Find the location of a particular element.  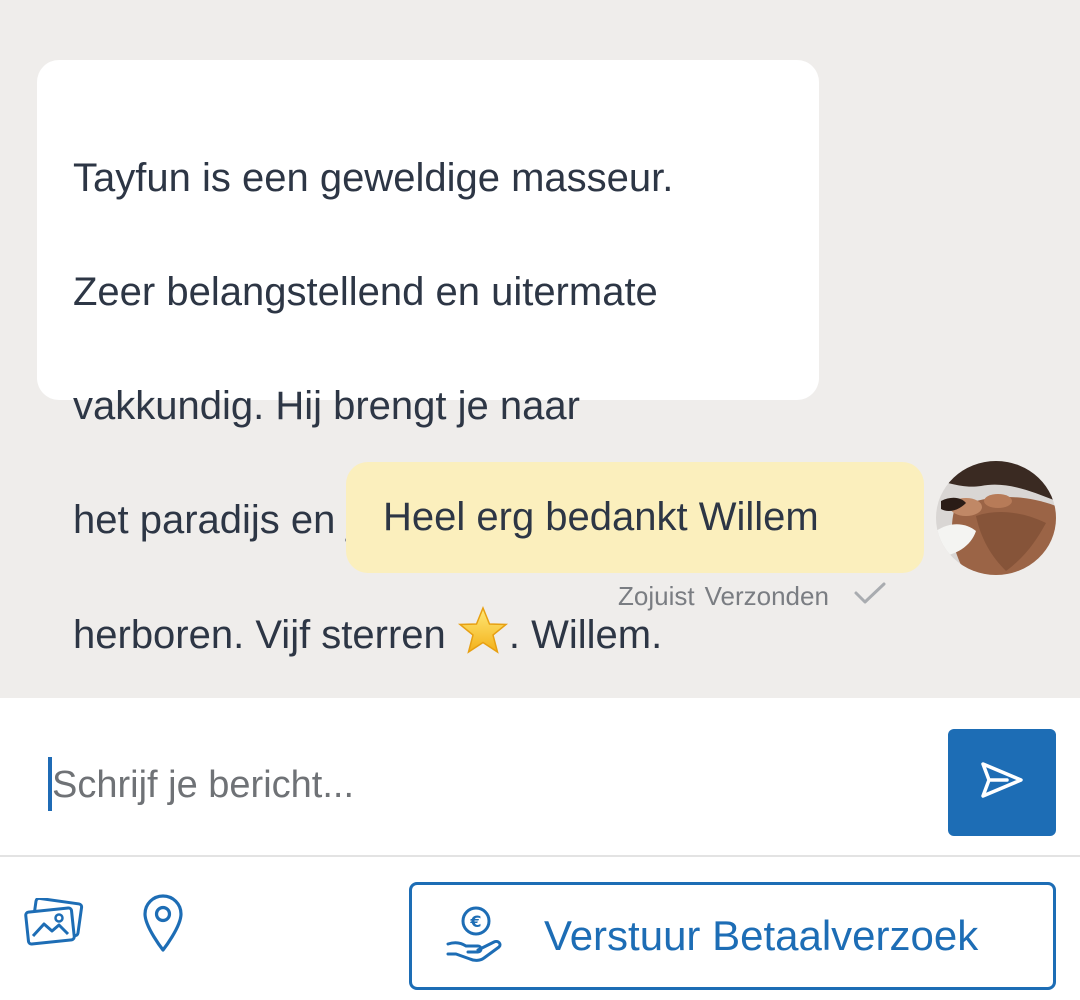

message-line: herboren. Vijf sterren . Willem. is located at coordinates (446, 639).